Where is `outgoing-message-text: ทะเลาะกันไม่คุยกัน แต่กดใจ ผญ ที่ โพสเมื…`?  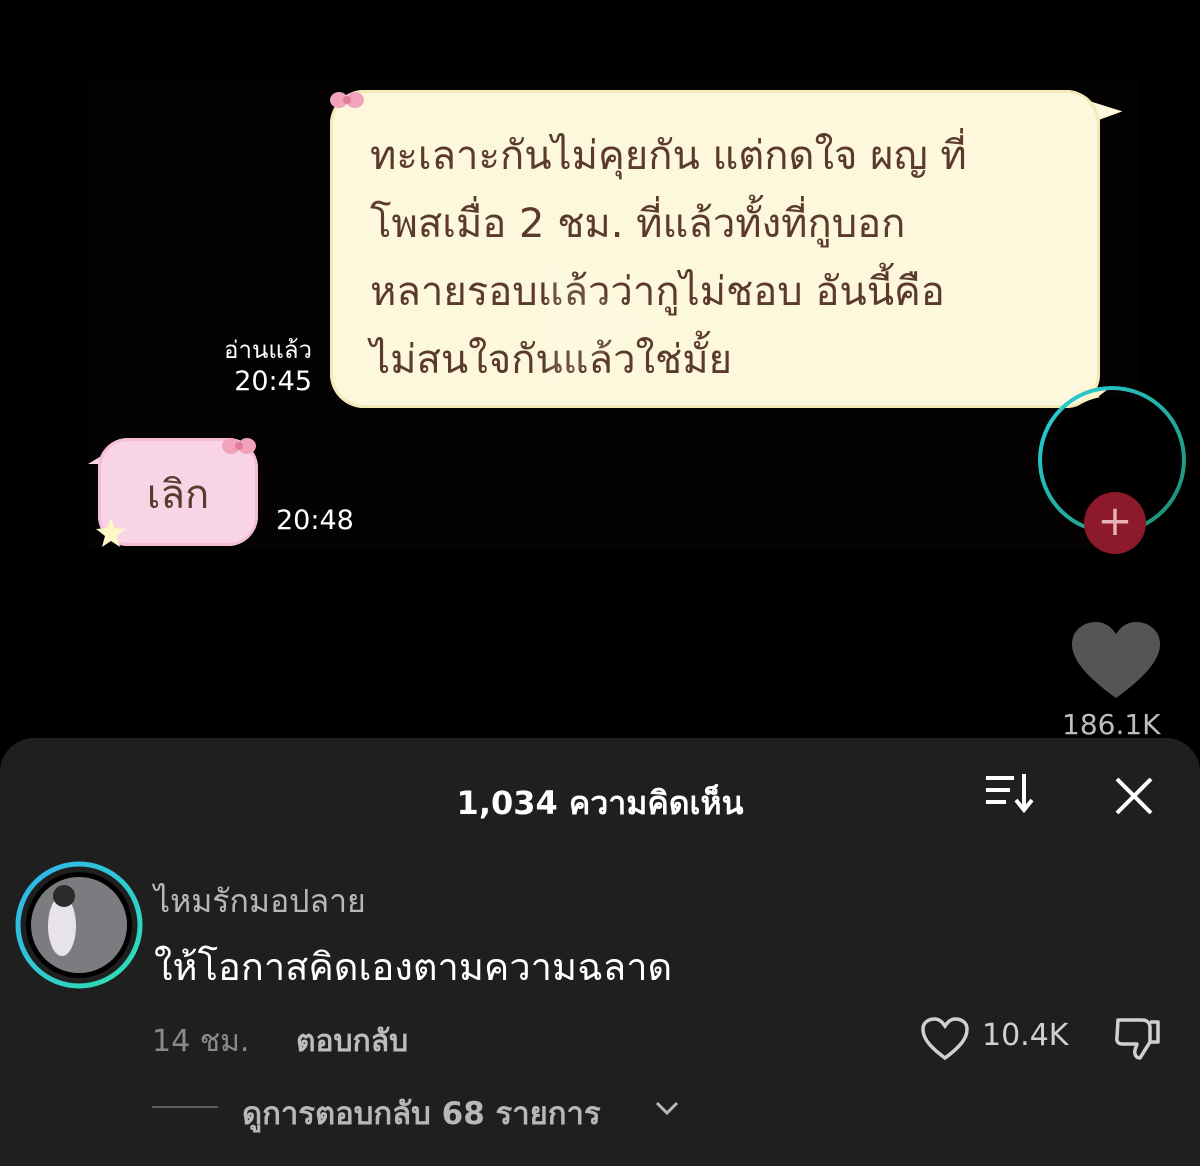
outgoing-message-text: ทะเลาะกันไม่คุยกัน แต่กดใจ ผญ ที่ โพสเมื… is located at coordinates (668, 258).